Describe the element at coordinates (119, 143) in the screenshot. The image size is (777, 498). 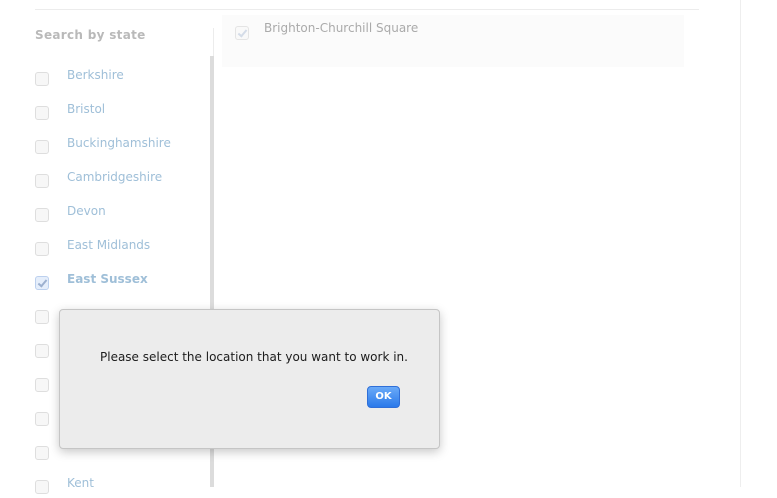
I see `state-label: Buckinghamshire` at that location.